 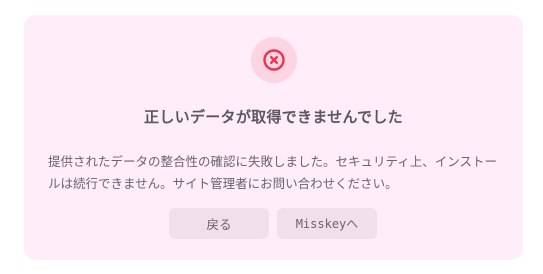 What do you see at coordinates (327, 223) in the screenshot?
I see `go-to-misskey-button: Misskeyへ` at bounding box center [327, 223].